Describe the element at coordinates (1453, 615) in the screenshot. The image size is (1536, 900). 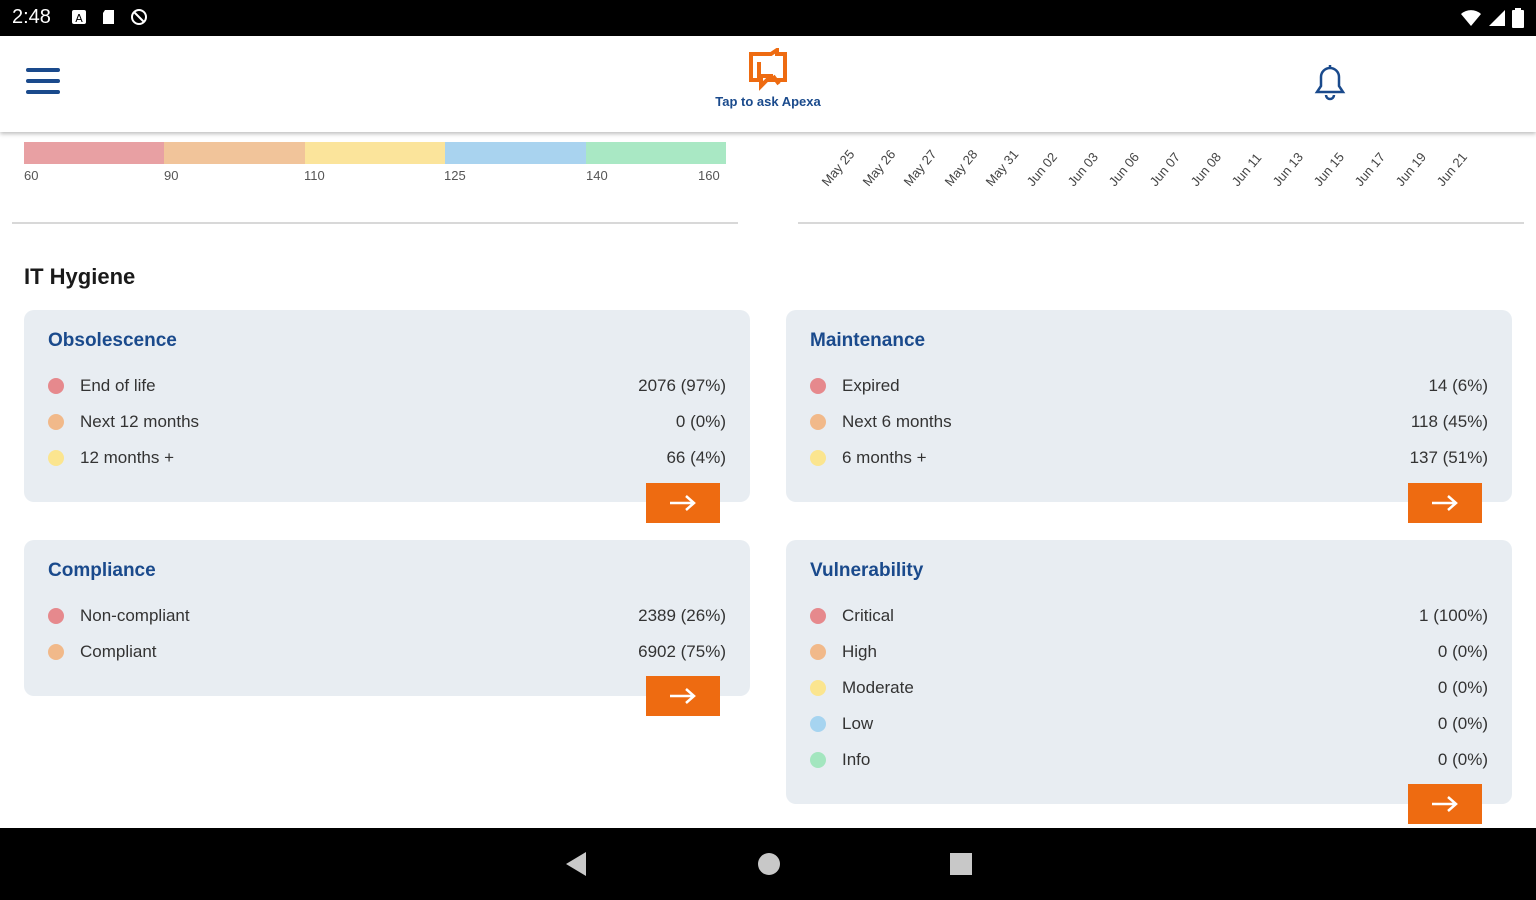
I see `row-value: 1 (100%)` at that location.